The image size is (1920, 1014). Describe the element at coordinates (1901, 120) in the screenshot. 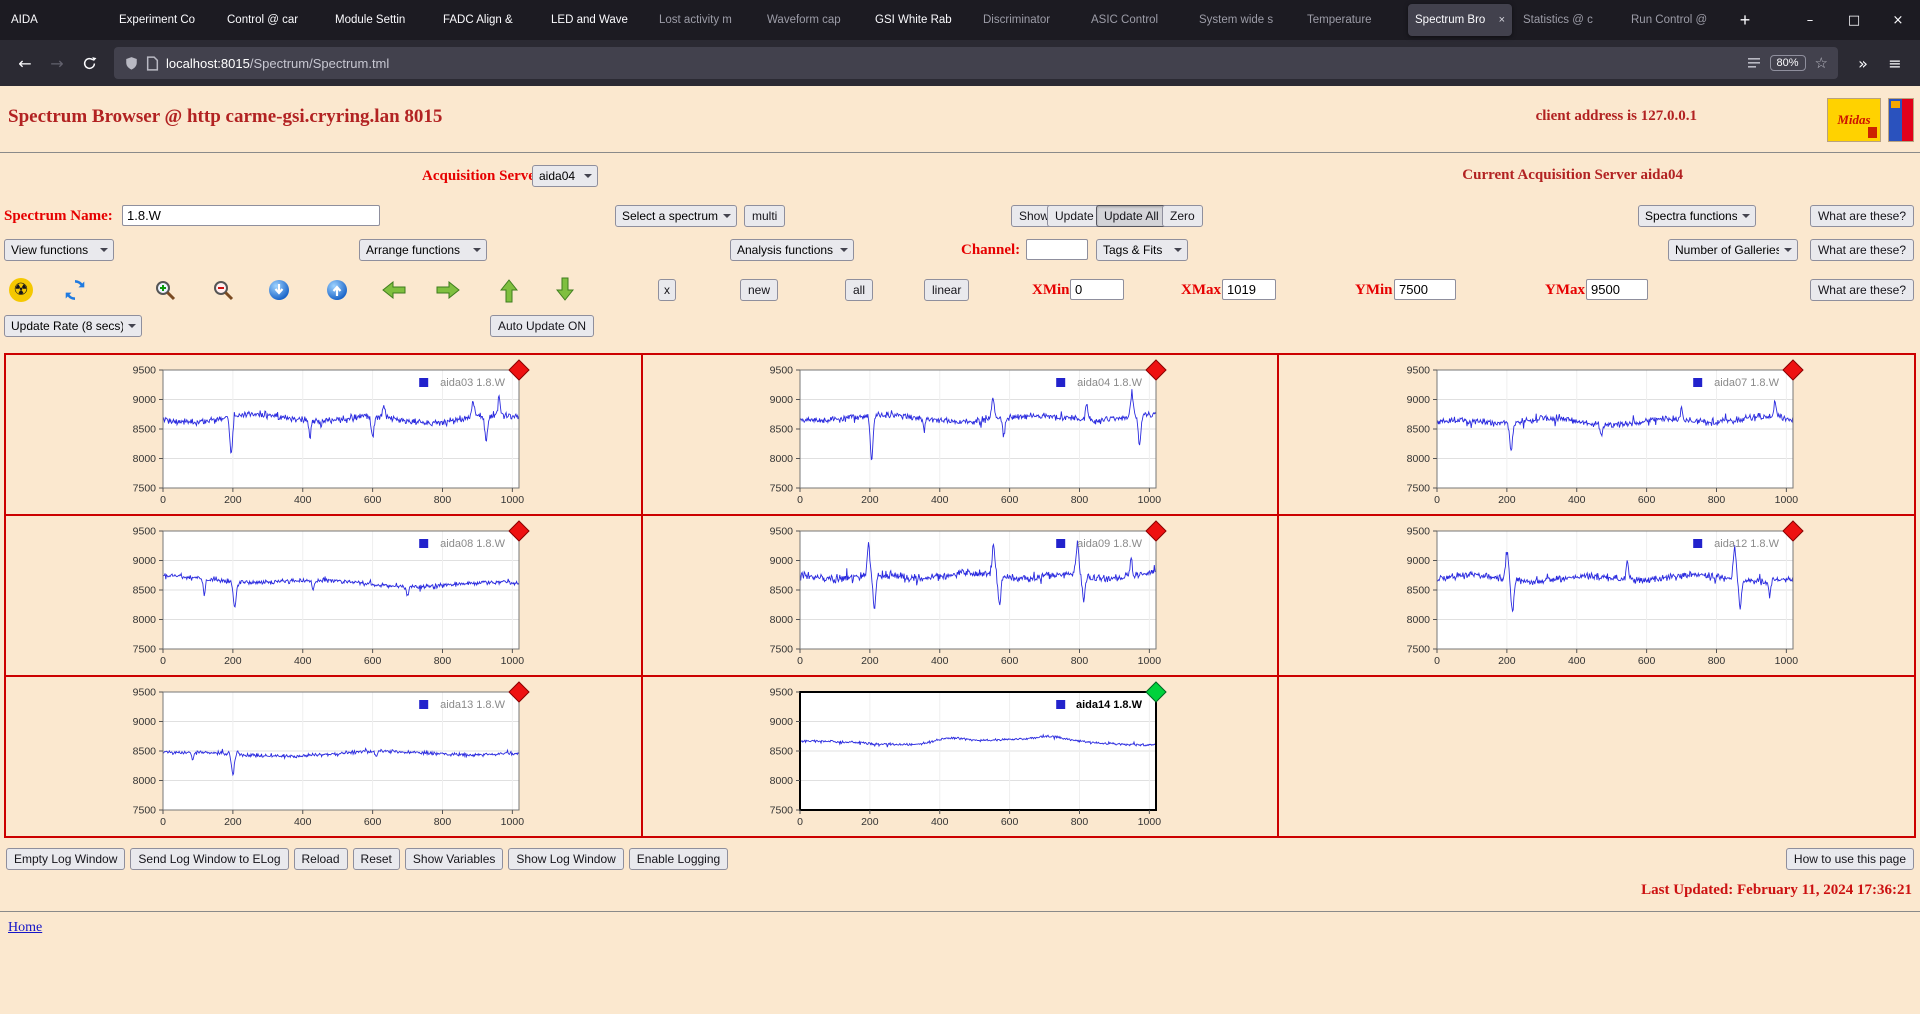

I see `fair-logo` at that location.